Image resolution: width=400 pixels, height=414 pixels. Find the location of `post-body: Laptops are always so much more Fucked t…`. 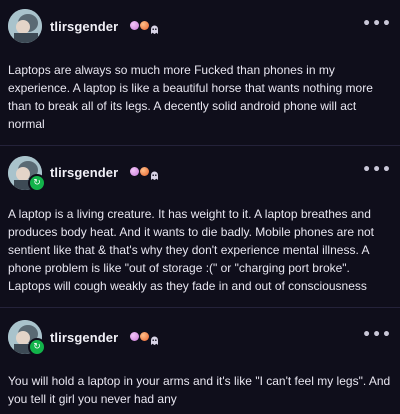

post-body: Laptops are always so much more Fucked t… is located at coordinates (190, 97).